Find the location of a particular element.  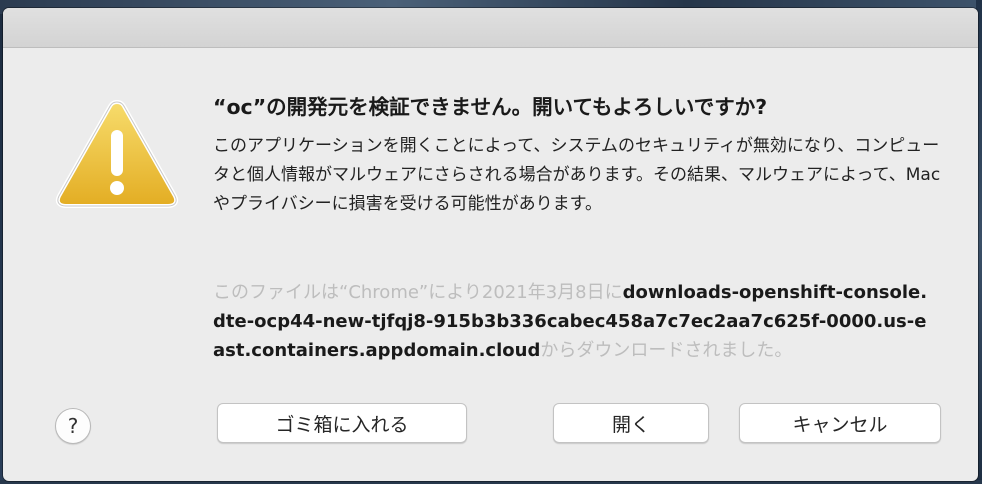

dialog-titlebar is located at coordinates (490, 28).